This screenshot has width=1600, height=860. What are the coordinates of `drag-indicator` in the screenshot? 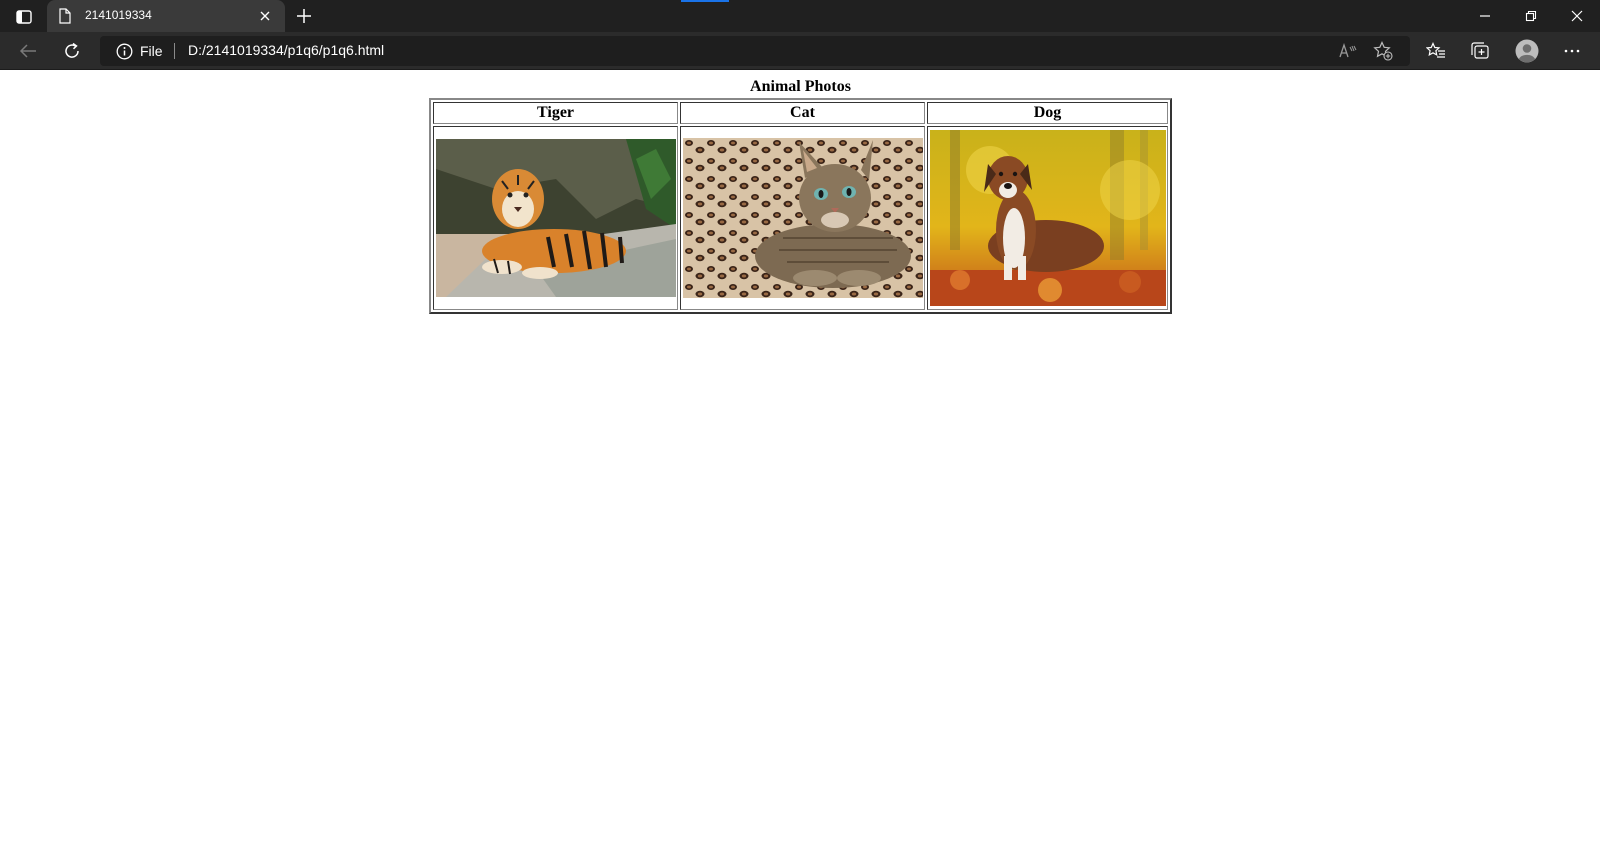 It's located at (705, 1).